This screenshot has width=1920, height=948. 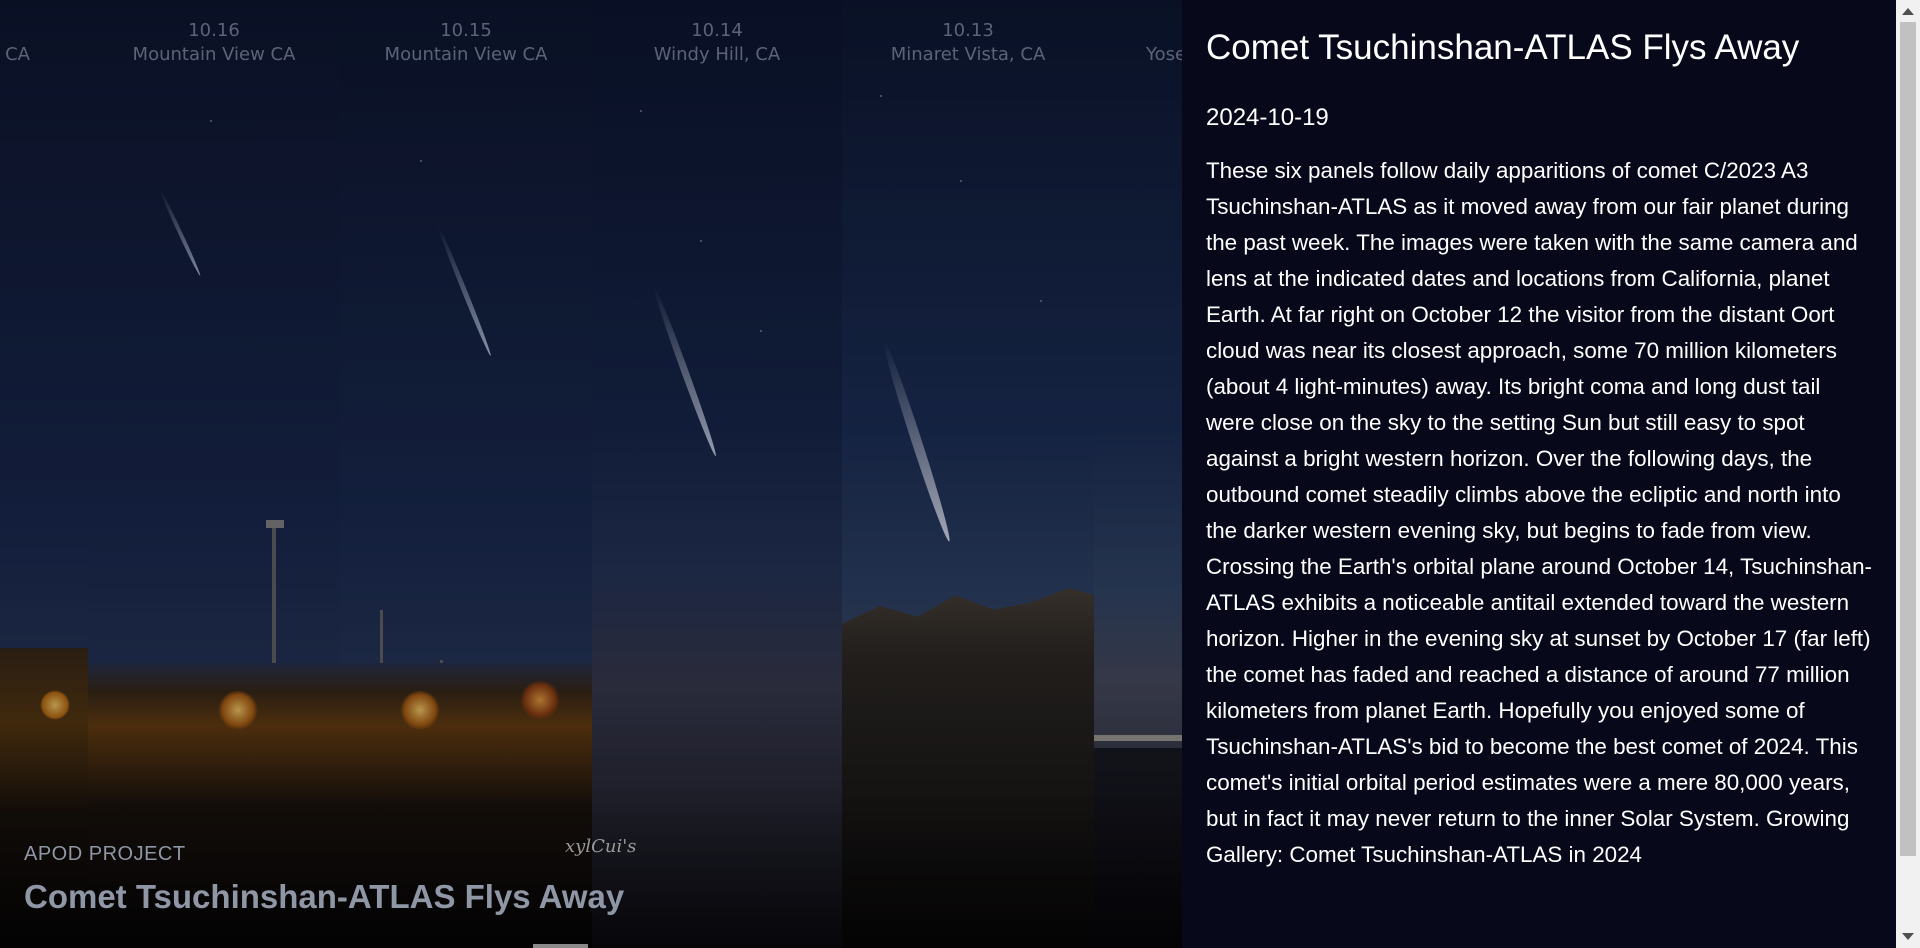 I want to click on info-date: 2024-10-19, so click(x=1267, y=117).